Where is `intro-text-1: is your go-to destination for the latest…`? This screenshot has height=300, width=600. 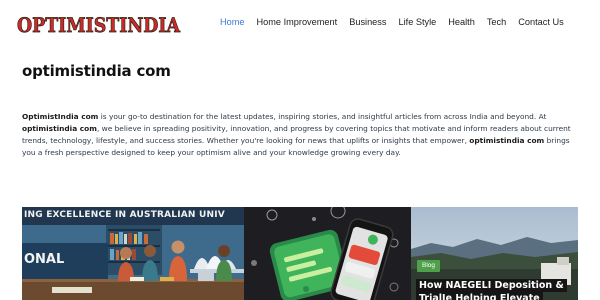 intro-text-1: is your go-to destination for the latest… is located at coordinates (322, 116).